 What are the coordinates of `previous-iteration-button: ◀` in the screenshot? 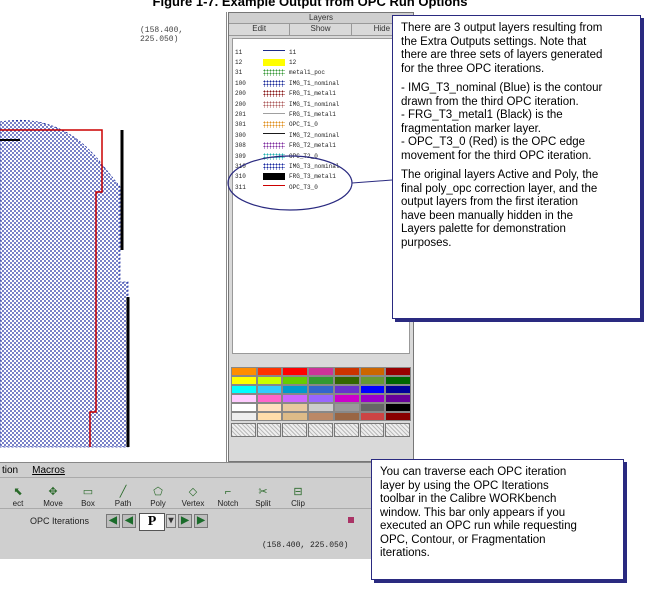 It's located at (129, 521).